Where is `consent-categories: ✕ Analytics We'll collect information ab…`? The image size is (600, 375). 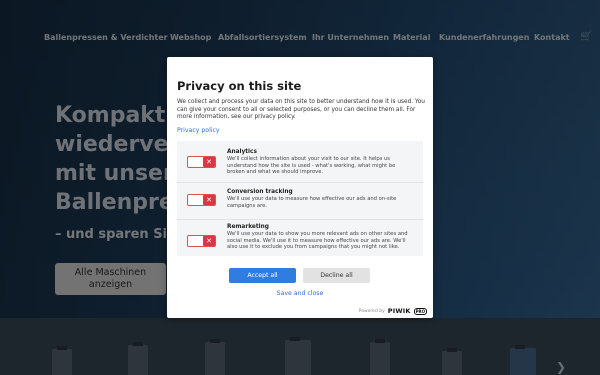
consent-categories: ✕ Analytics We'll collect information ab… is located at coordinates (300, 198).